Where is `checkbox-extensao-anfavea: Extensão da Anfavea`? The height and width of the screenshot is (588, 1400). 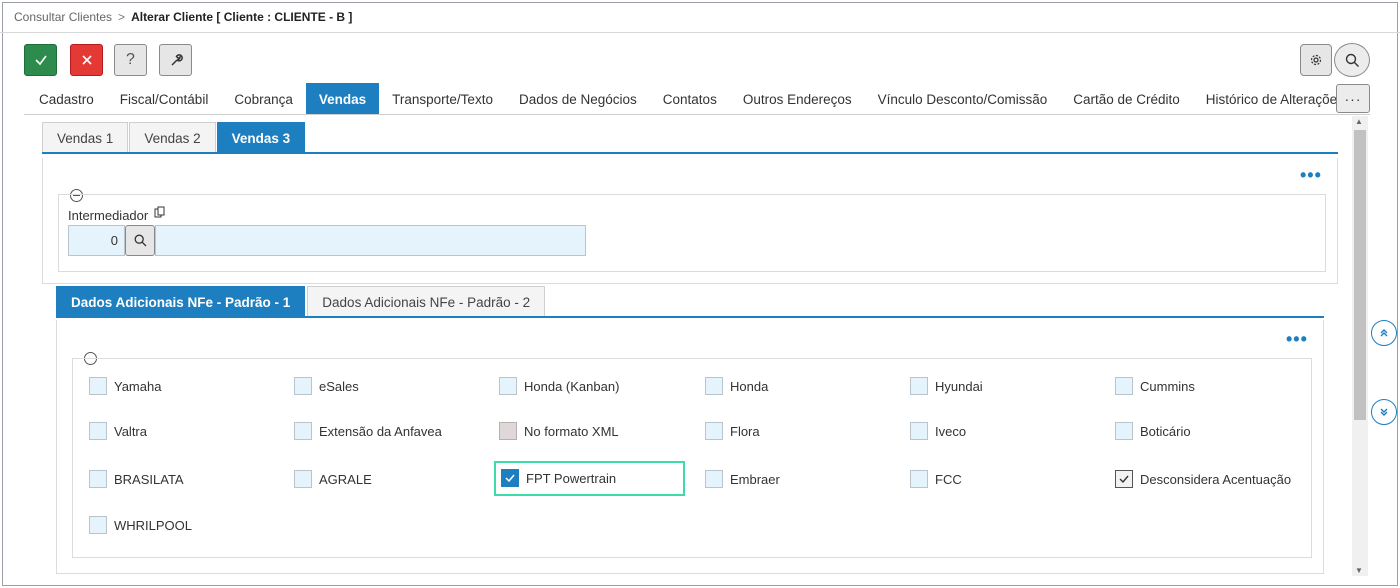
checkbox-extensao-anfavea: Extensão da Anfavea is located at coordinates (368, 431).